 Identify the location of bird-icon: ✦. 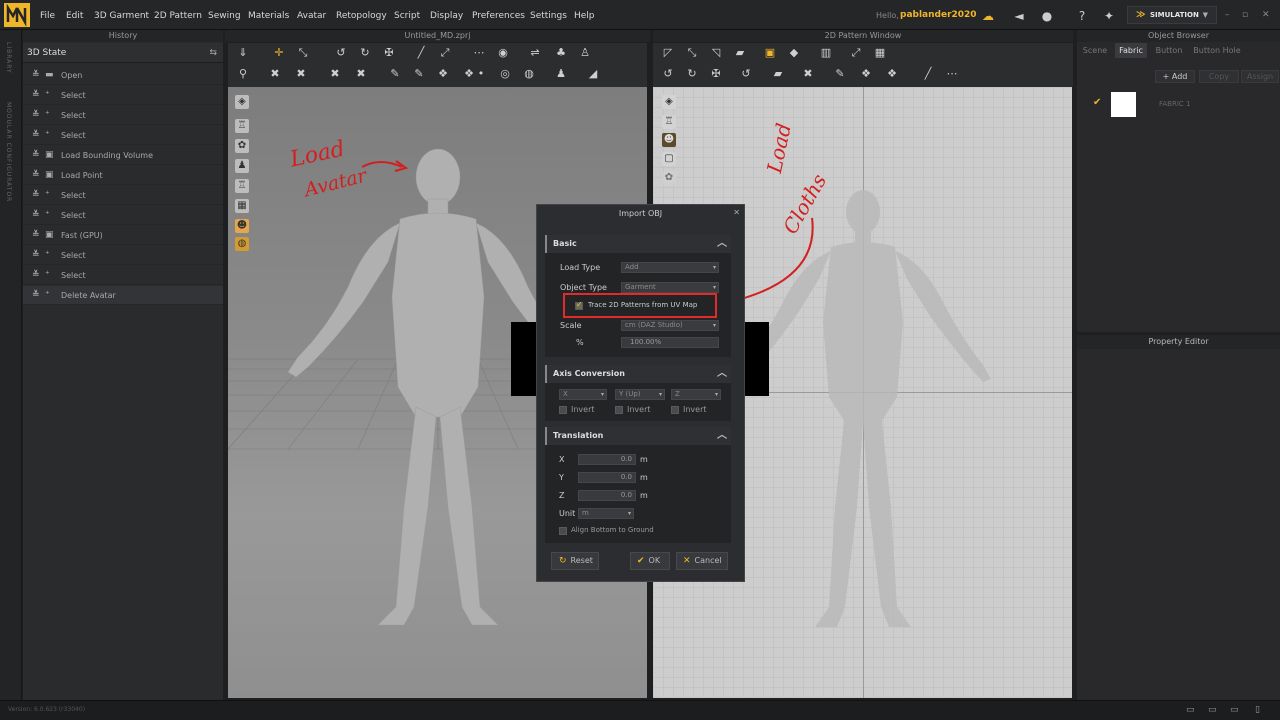
(1109, 16).